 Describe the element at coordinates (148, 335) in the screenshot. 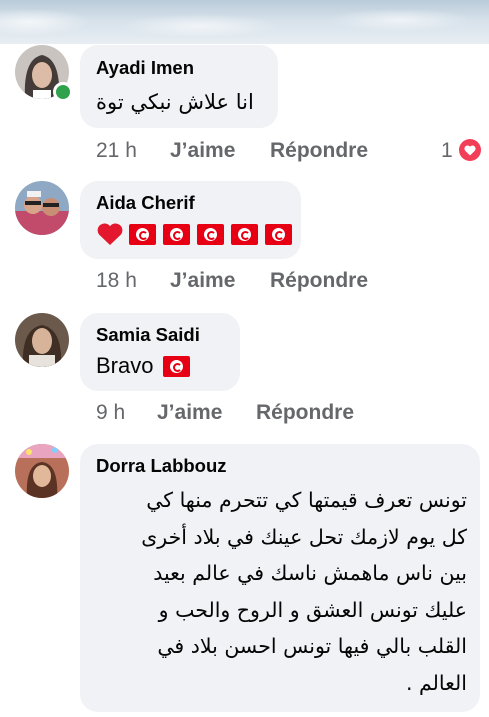

I see `comment-author: Samia Saidi` at that location.